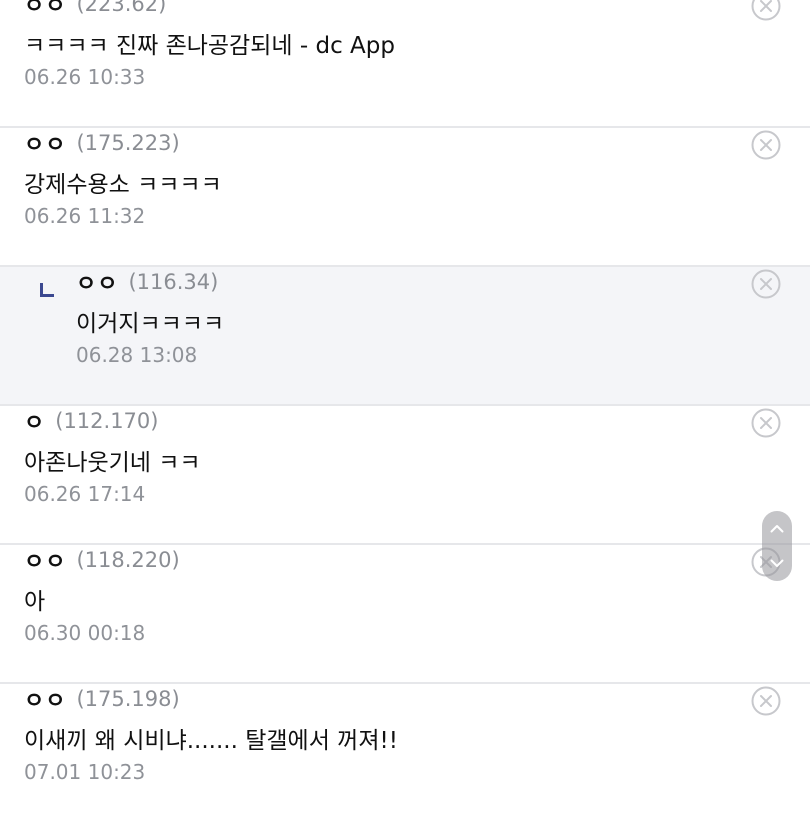  I want to click on comment-header: ㅇㅇ (118.220), so click(102, 560).